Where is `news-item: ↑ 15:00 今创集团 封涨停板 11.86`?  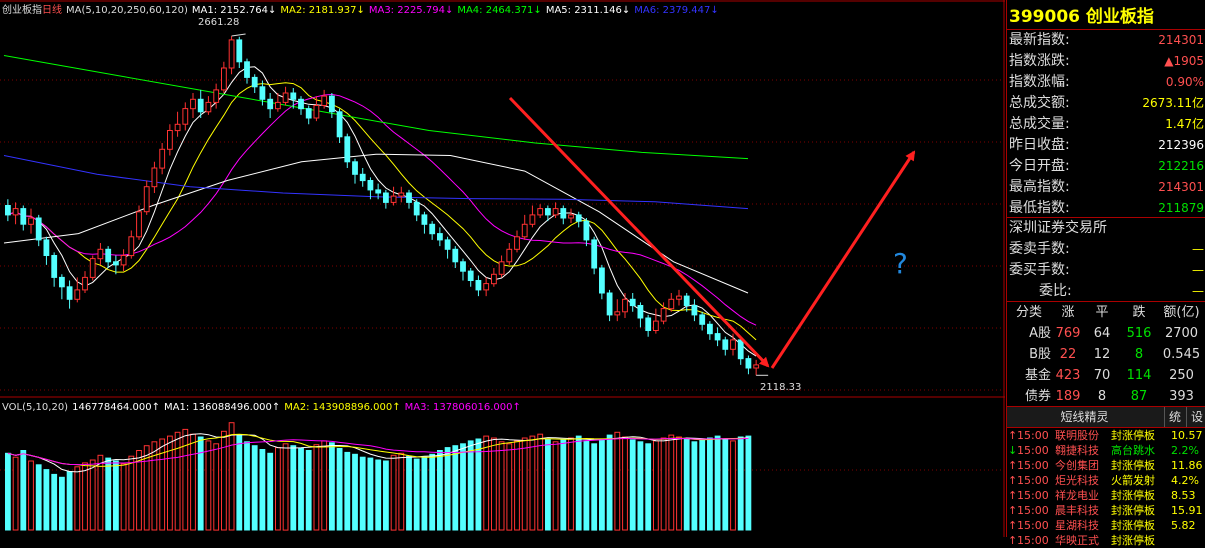 news-item: ↑ 15:00 今创集团 封涨停板 11.86 is located at coordinates (1106, 465).